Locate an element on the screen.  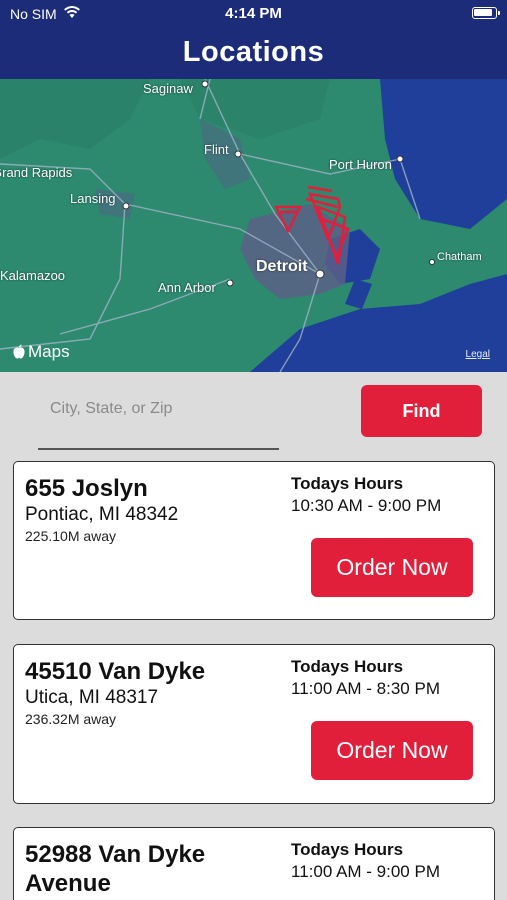
map-label-kalamazoo: Kalamazoo is located at coordinates (33, 275).